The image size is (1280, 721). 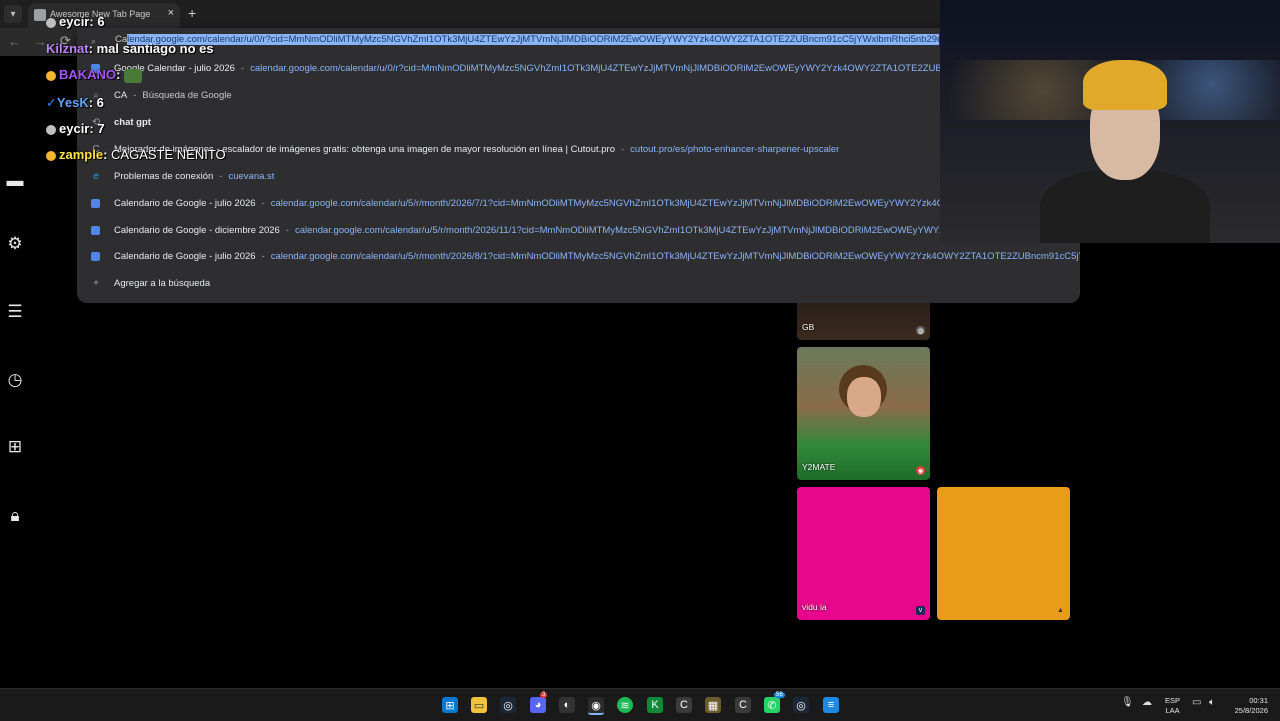 What do you see at coordinates (164, 176) in the screenshot?
I see `suggestion-title: Problemas de conexión` at bounding box center [164, 176].